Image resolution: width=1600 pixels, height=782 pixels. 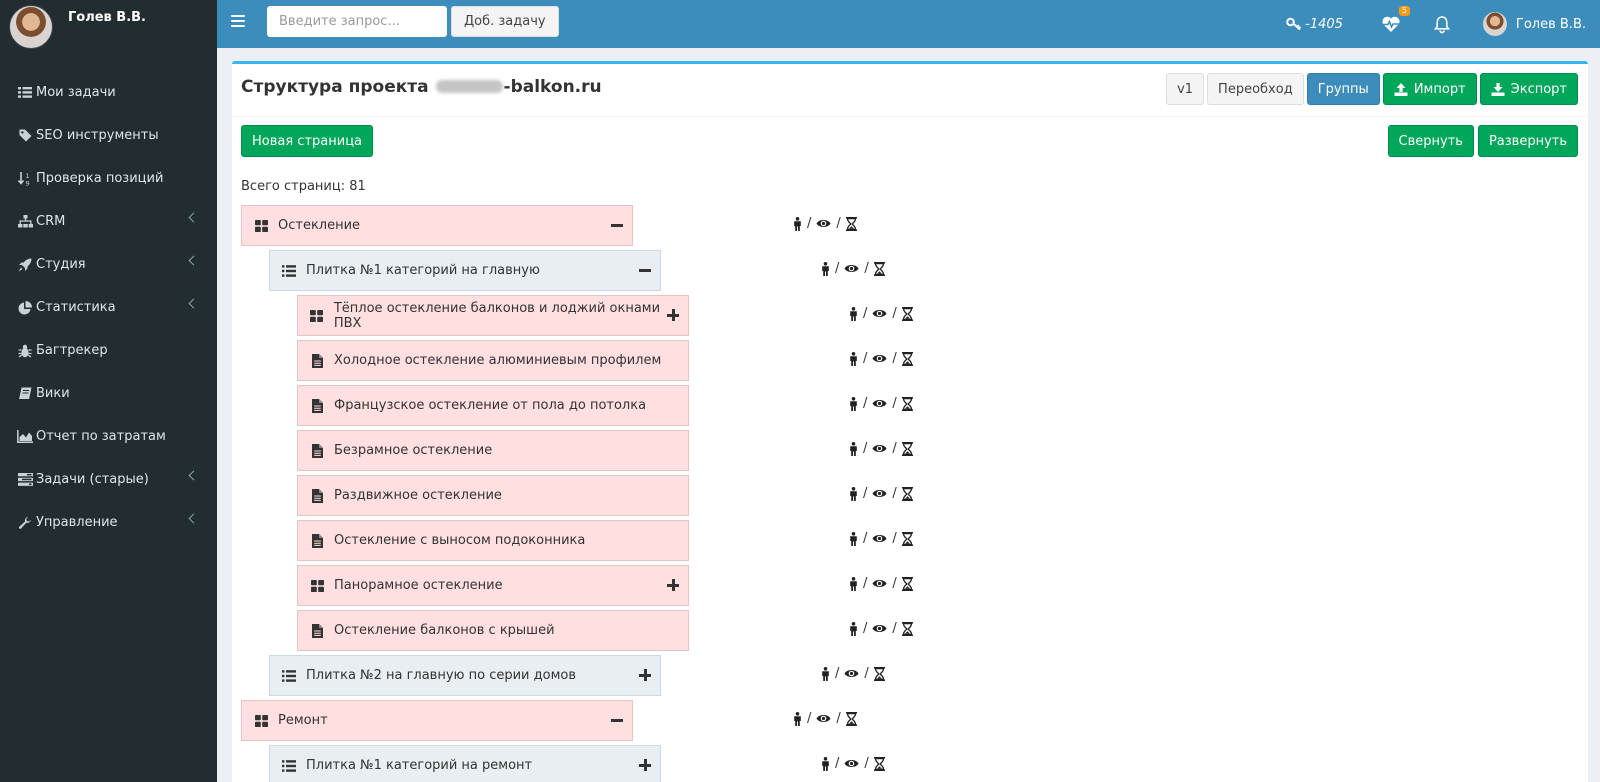 What do you see at coordinates (1528, 89) in the screenshot?
I see `export-button: Экспорт` at bounding box center [1528, 89].